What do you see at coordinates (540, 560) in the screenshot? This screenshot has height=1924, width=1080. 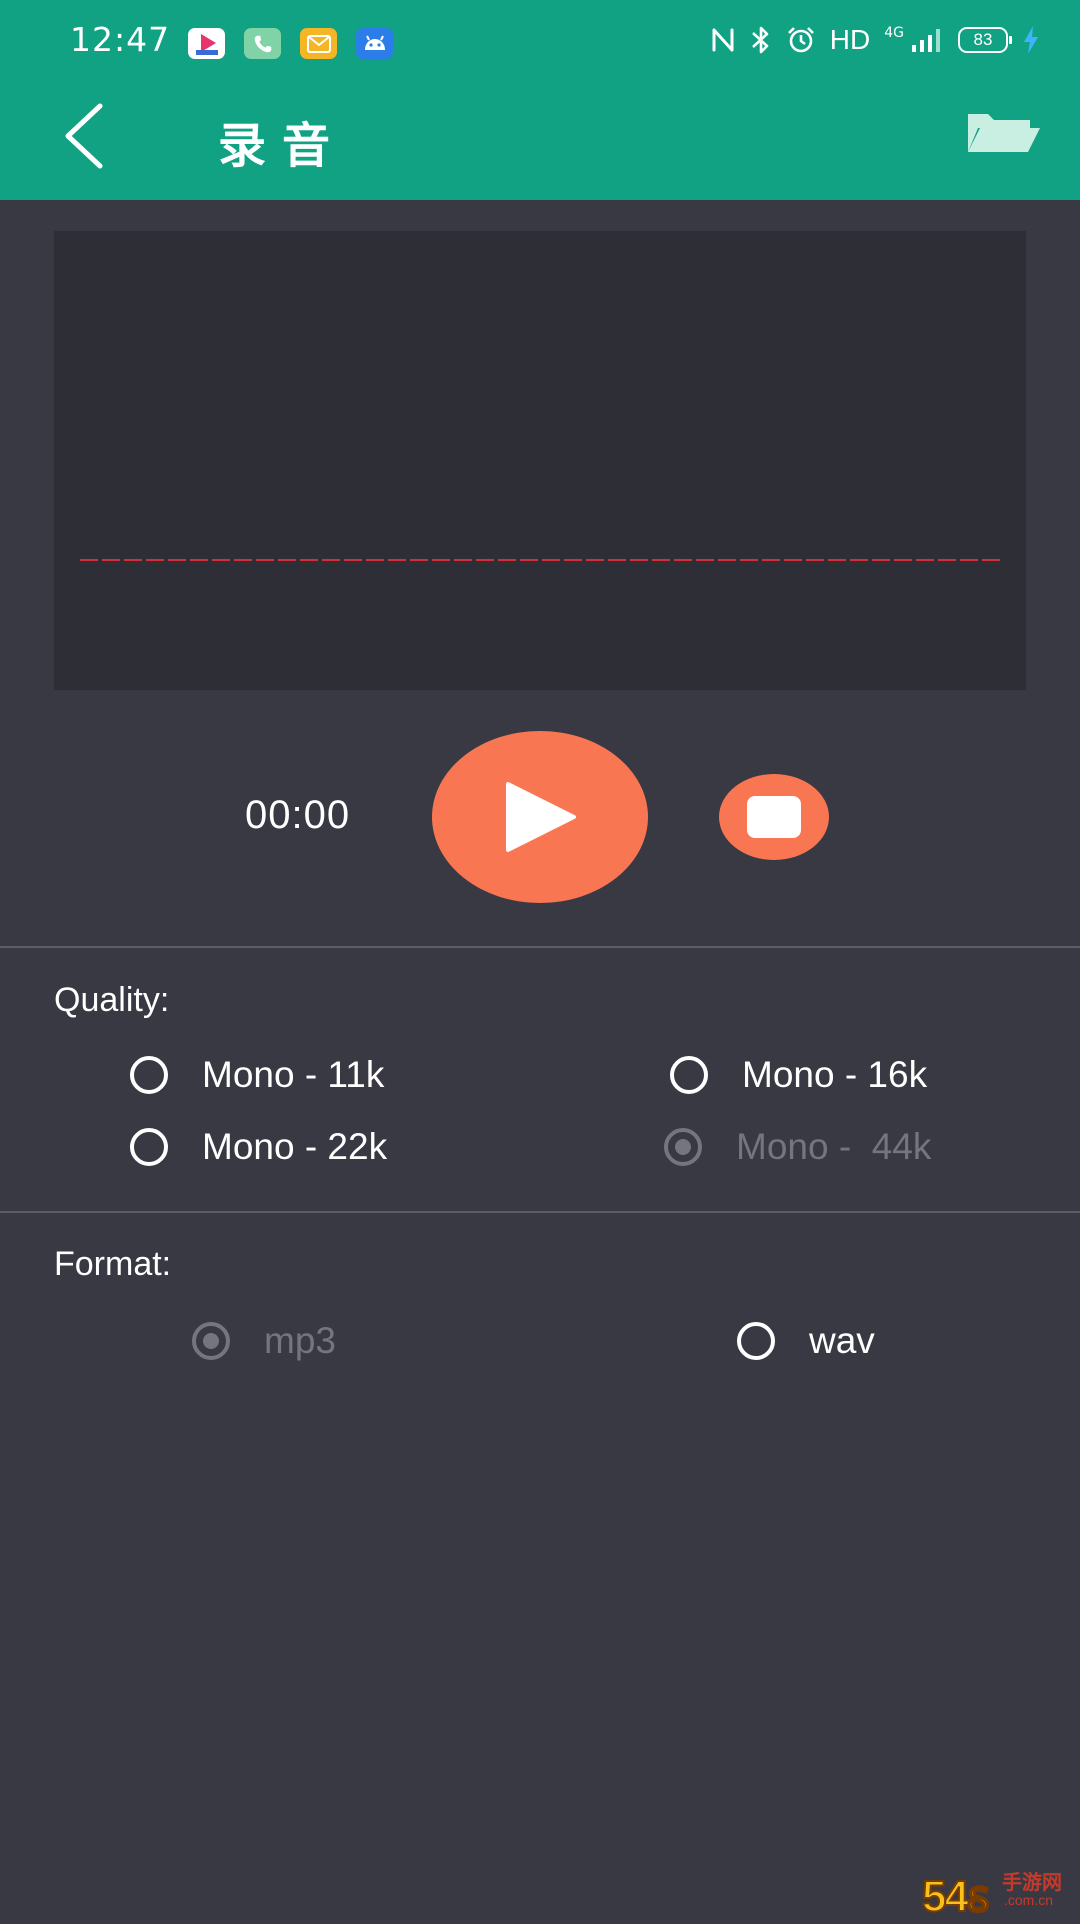 I see `waveform-baseline` at bounding box center [540, 560].